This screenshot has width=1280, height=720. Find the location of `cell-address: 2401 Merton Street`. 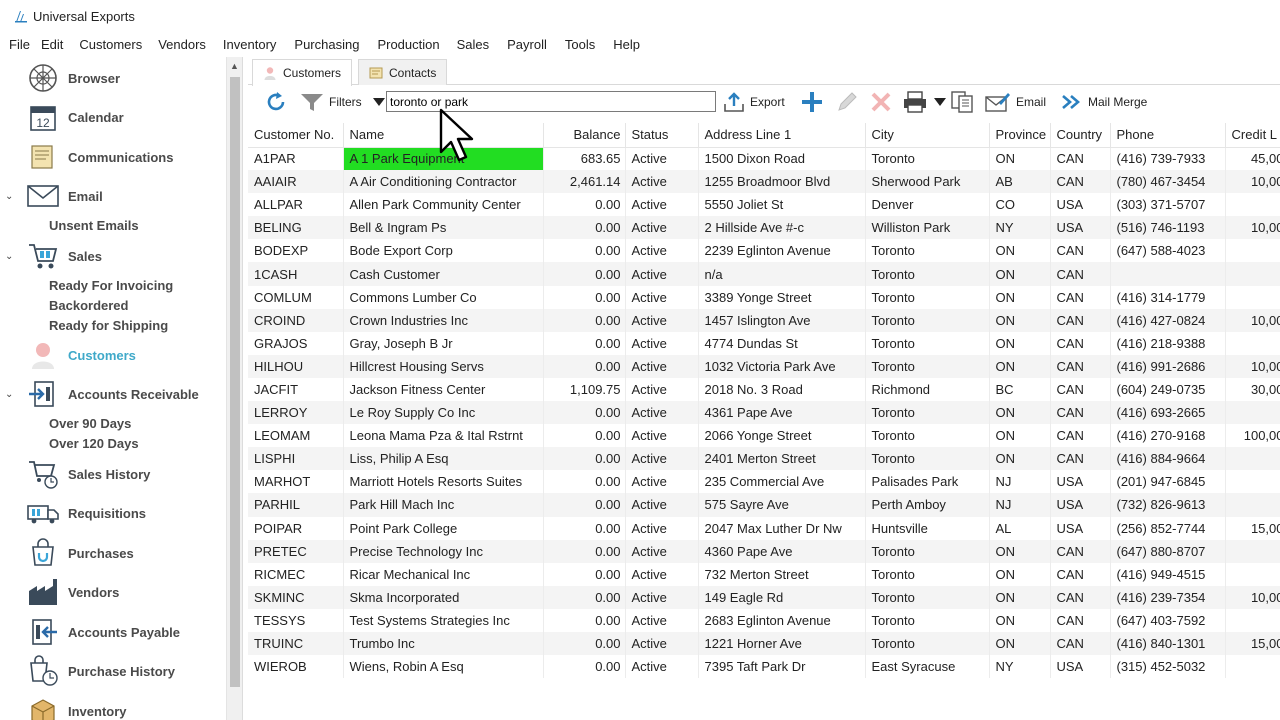

cell-address: 2401 Merton Street is located at coordinates (782, 459).